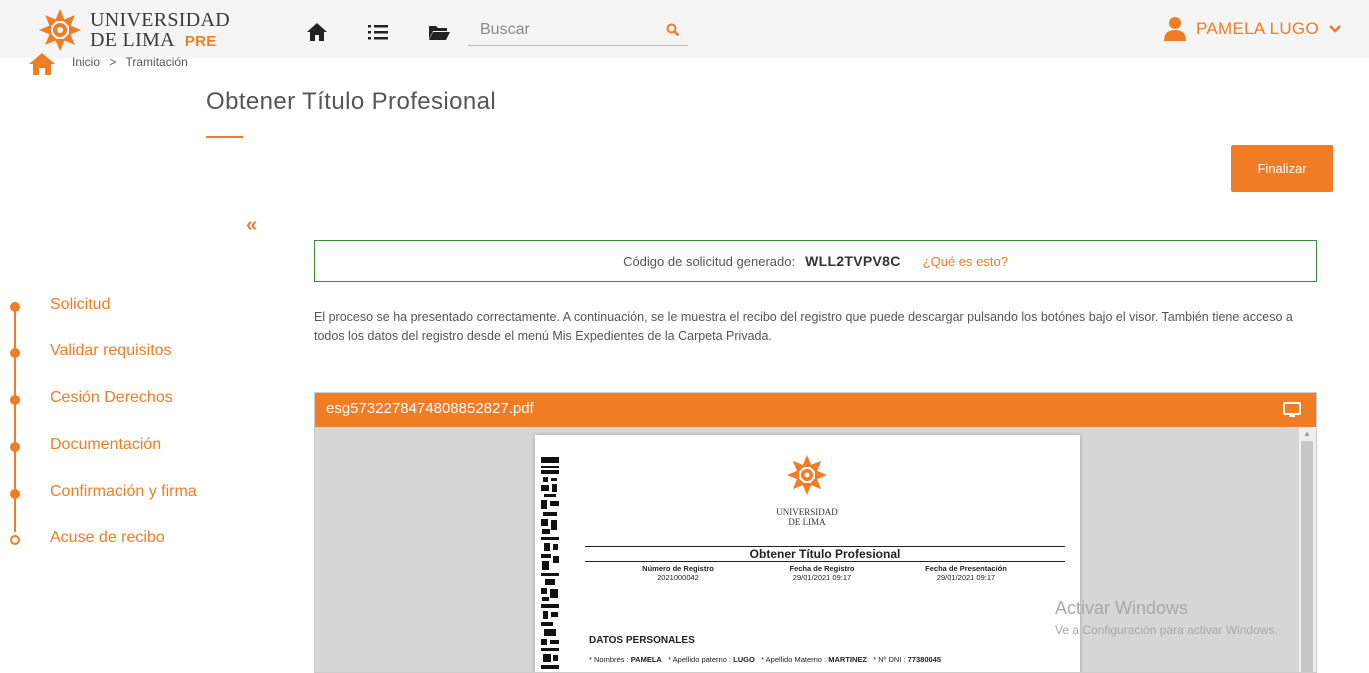  What do you see at coordinates (224, 137) in the screenshot?
I see `title-underline` at bounding box center [224, 137].